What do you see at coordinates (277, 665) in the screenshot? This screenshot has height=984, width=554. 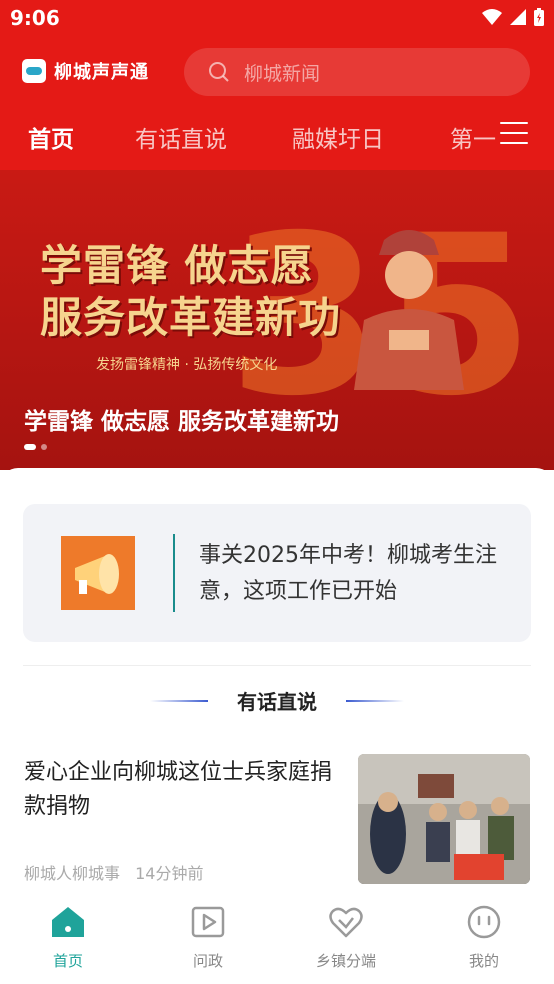 I see `divider` at bounding box center [277, 665].